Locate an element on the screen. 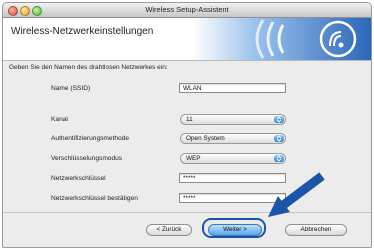  channel-label: Kanal is located at coordinates (59, 119).